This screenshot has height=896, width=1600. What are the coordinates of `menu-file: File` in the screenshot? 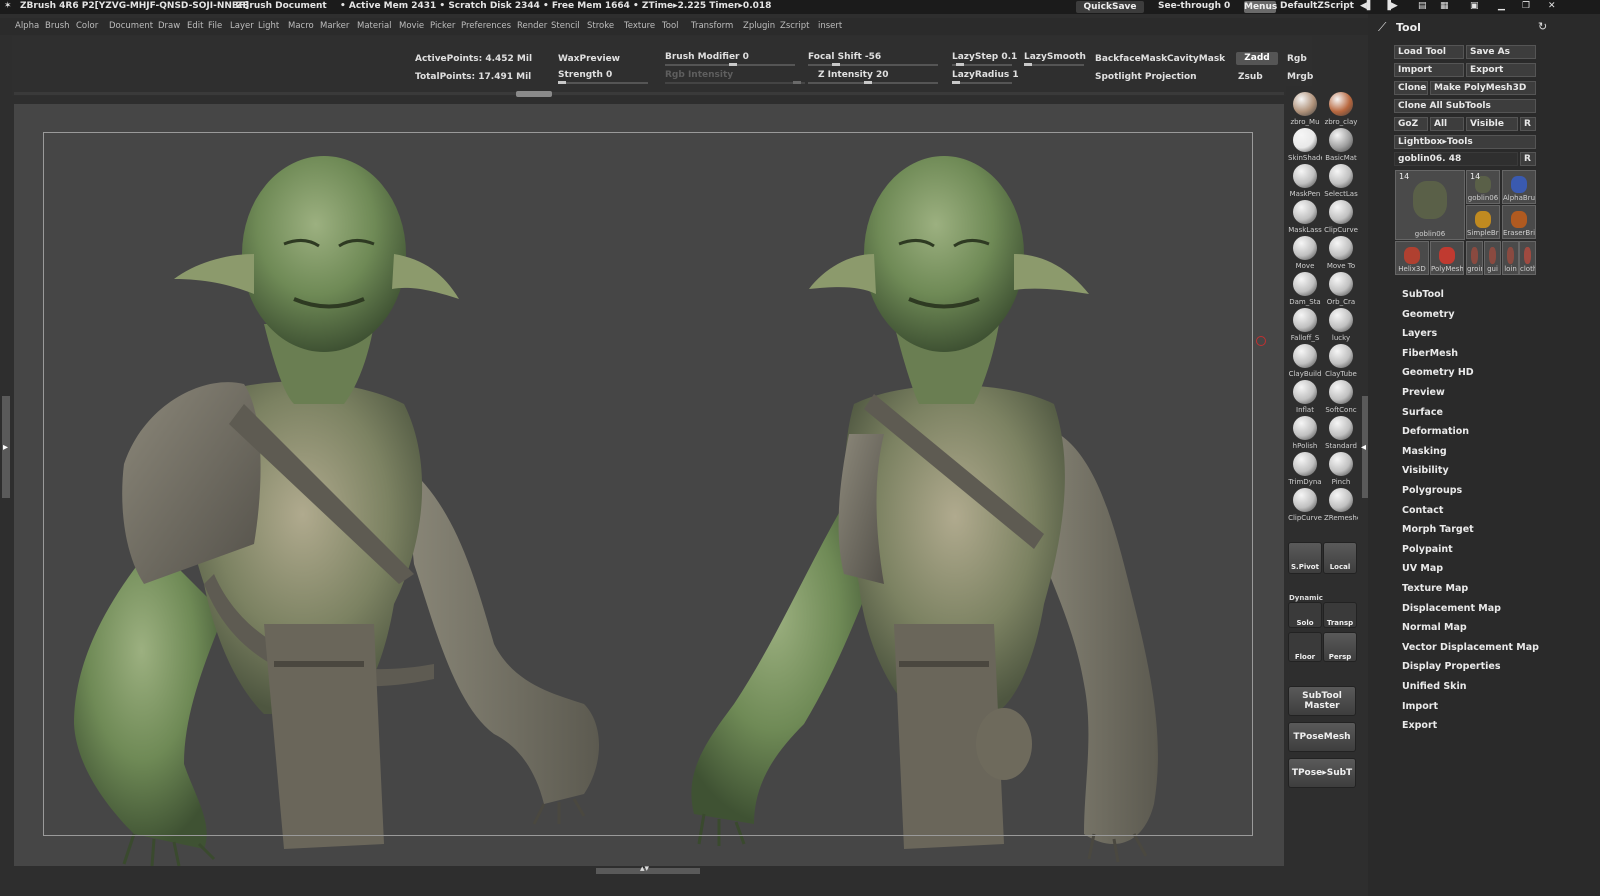 It's located at (215, 26).